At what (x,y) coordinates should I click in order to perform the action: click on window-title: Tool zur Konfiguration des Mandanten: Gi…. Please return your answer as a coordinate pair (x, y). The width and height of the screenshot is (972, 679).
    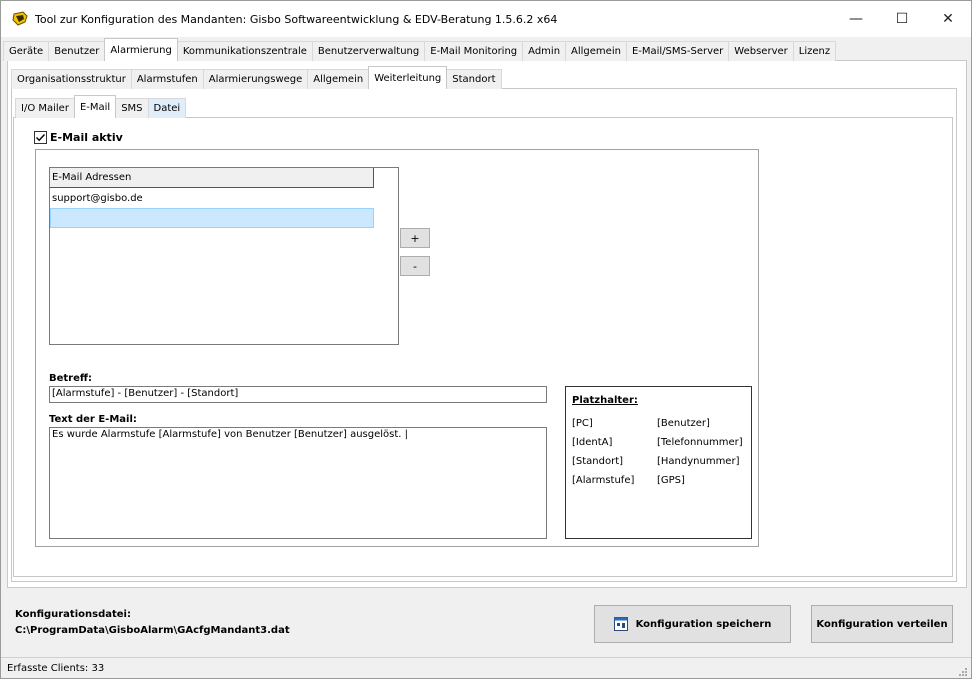
    Looking at the image, I should click on (296, 19).